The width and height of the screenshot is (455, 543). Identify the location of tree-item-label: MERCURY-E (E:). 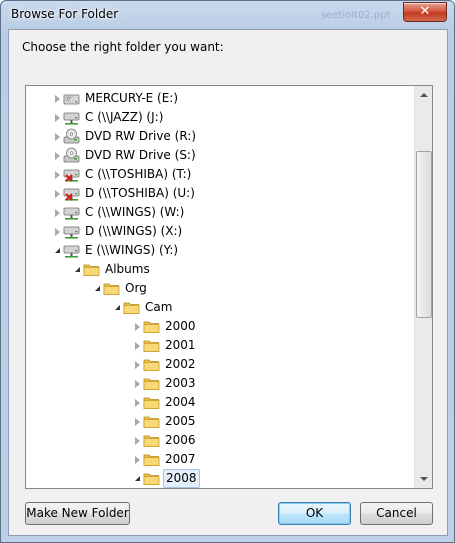
(132, 98).